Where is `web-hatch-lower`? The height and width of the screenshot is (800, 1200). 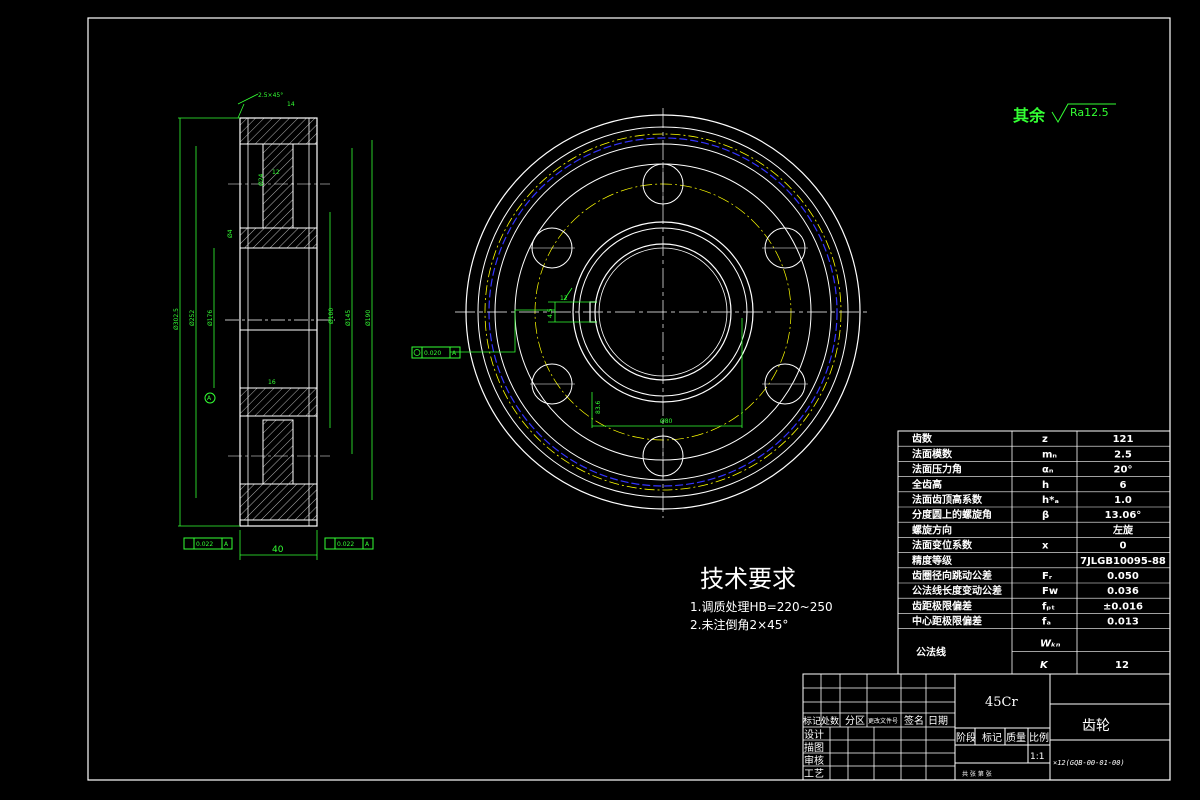
web-hatch-lower is located at coordinates (278, 452).